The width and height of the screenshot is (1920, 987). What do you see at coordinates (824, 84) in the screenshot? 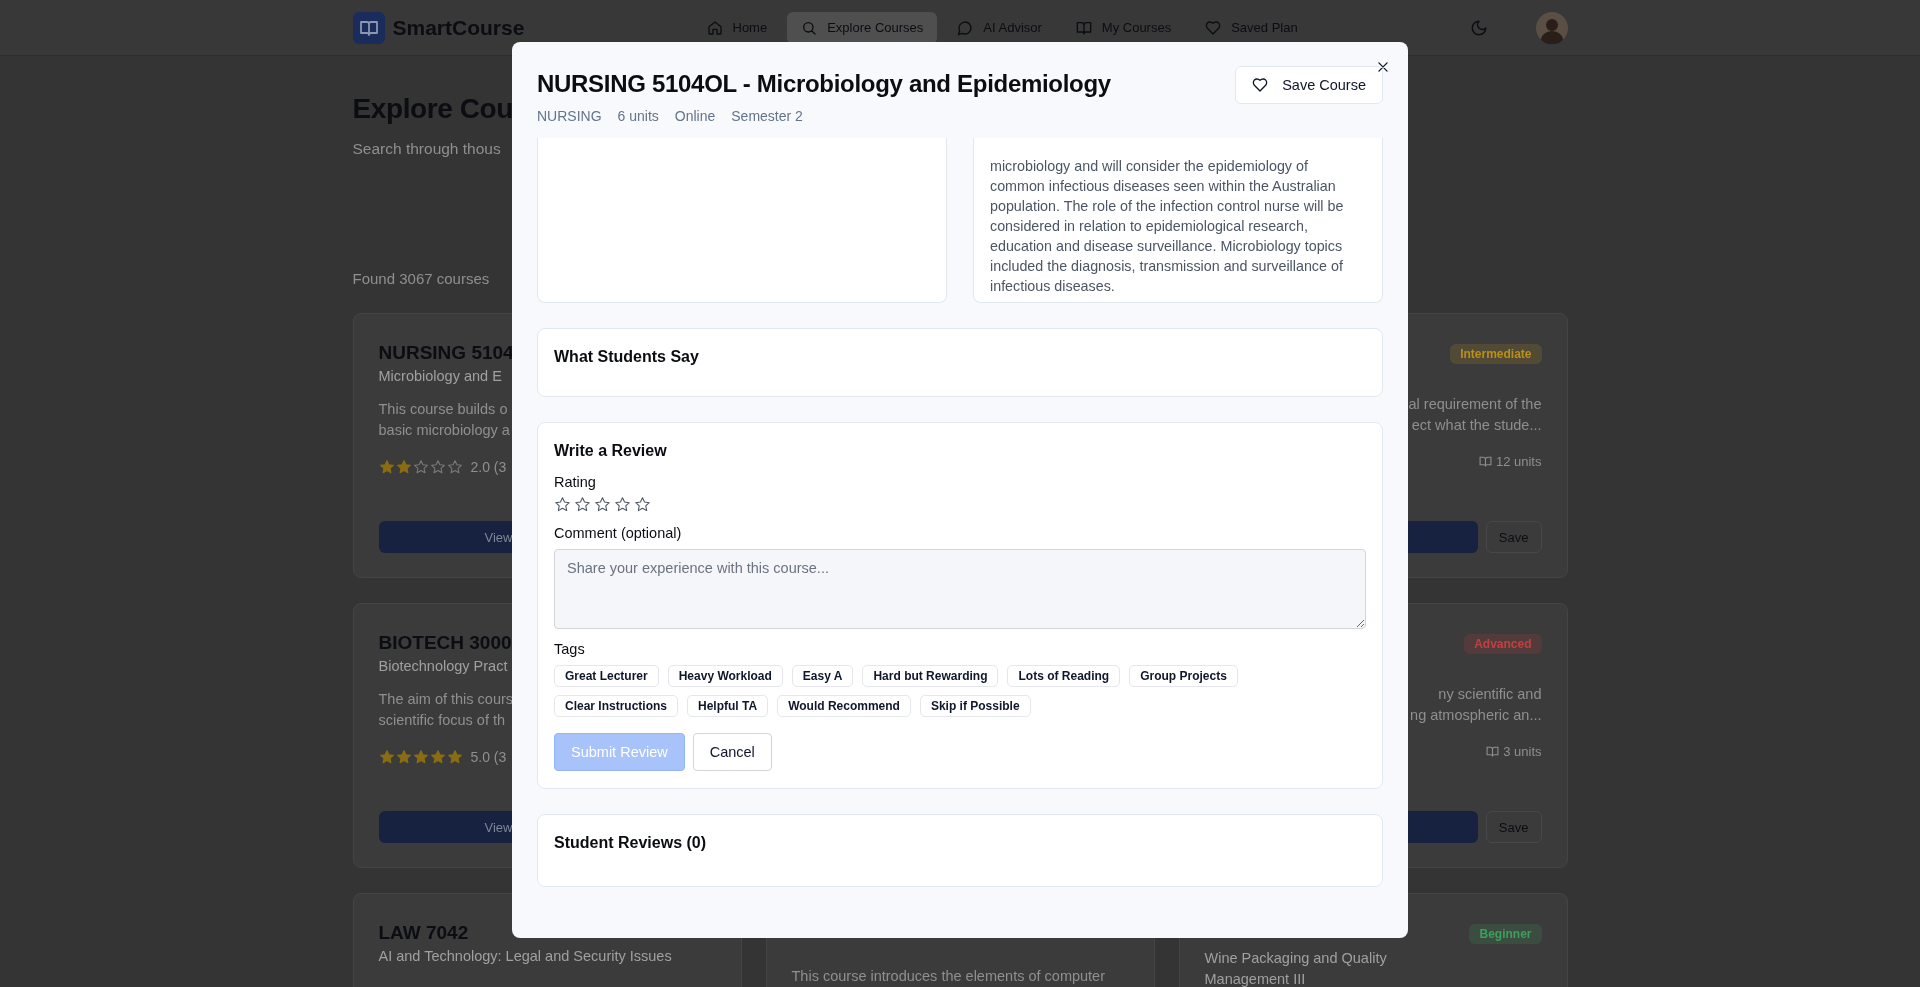
I see `dialog-title: NURSING 5104OL - Microbiology and Epidemiology` at bounding box center [824, 84].